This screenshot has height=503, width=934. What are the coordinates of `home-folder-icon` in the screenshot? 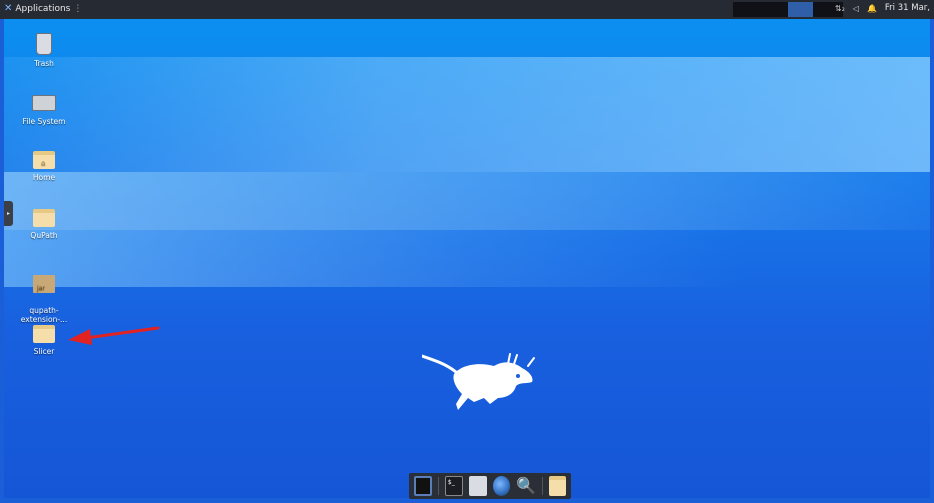 It's located at (478, 486).